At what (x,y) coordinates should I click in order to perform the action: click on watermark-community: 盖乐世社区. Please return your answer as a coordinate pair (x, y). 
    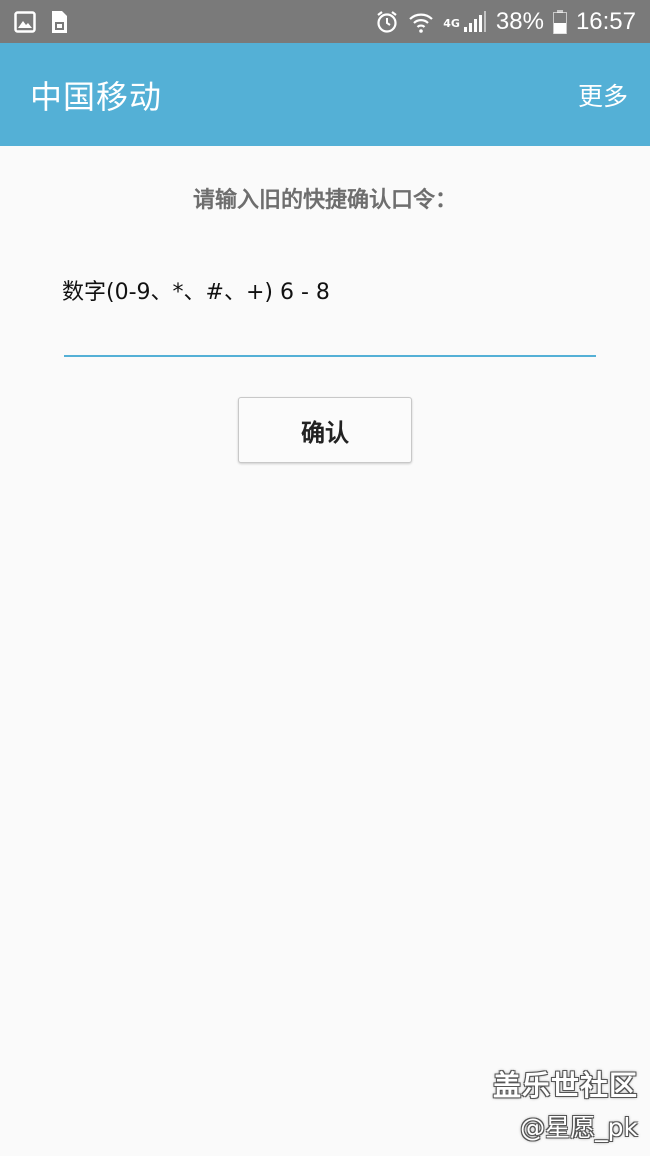
    Looking at the image, I should click on (565, 1085).